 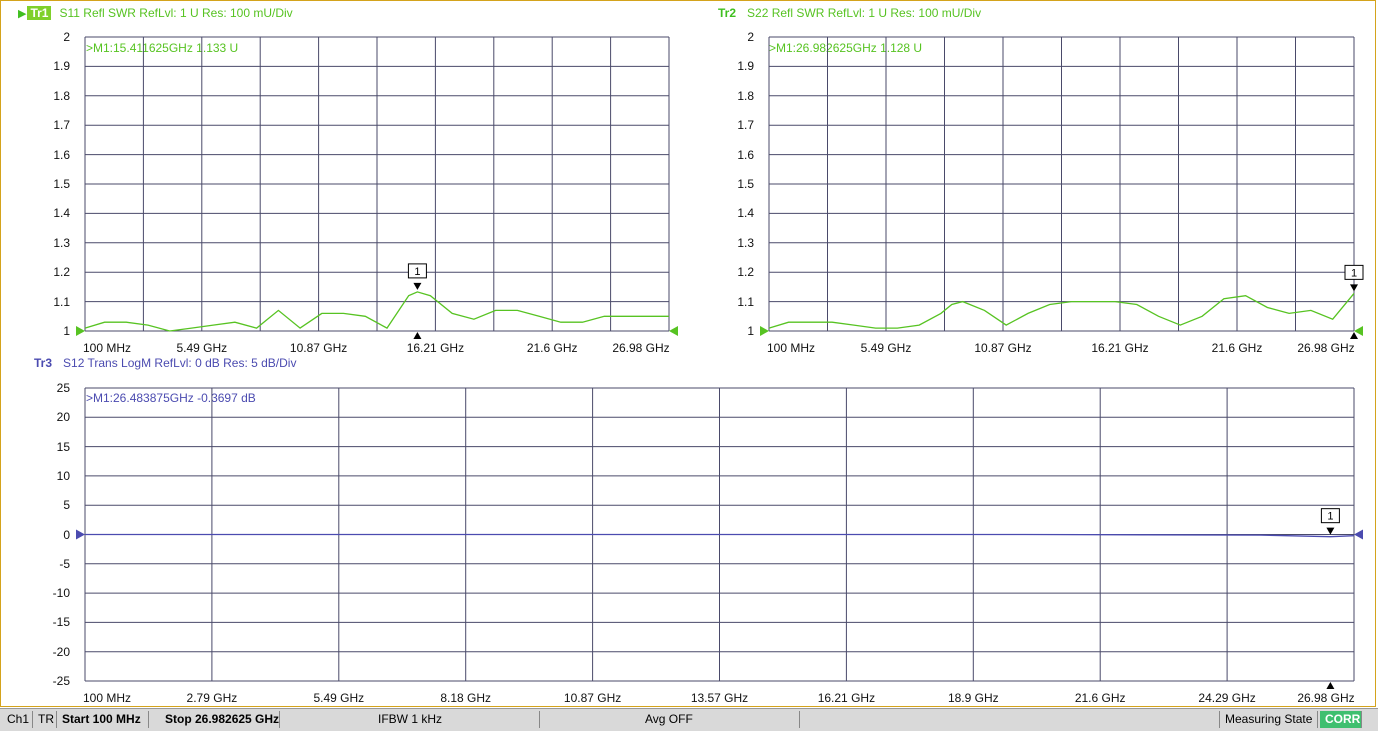 What do you see at coordinates (45, 719) in the screenshot?
I see `mode-indicator: TR` at bounding box center [45, 719].